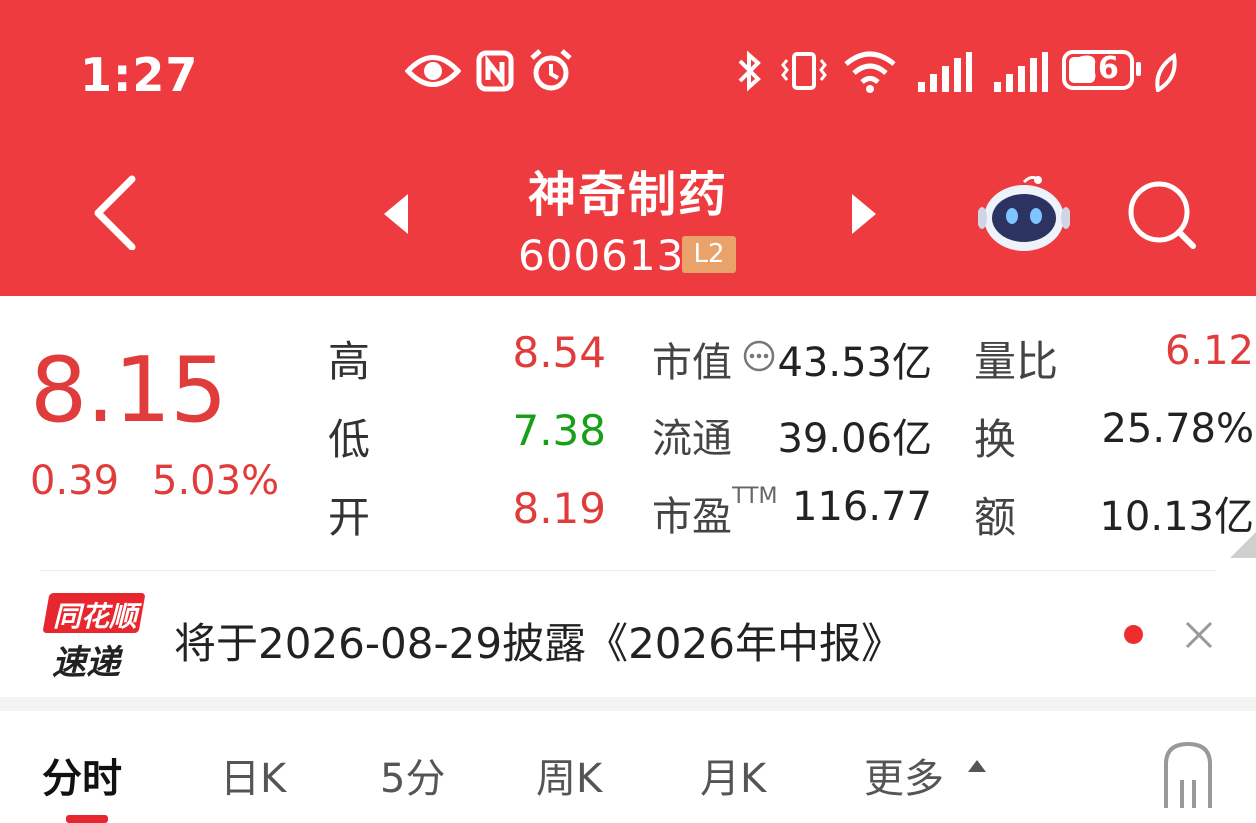  I want to click on active-tab-indicator, so click(87, 819).